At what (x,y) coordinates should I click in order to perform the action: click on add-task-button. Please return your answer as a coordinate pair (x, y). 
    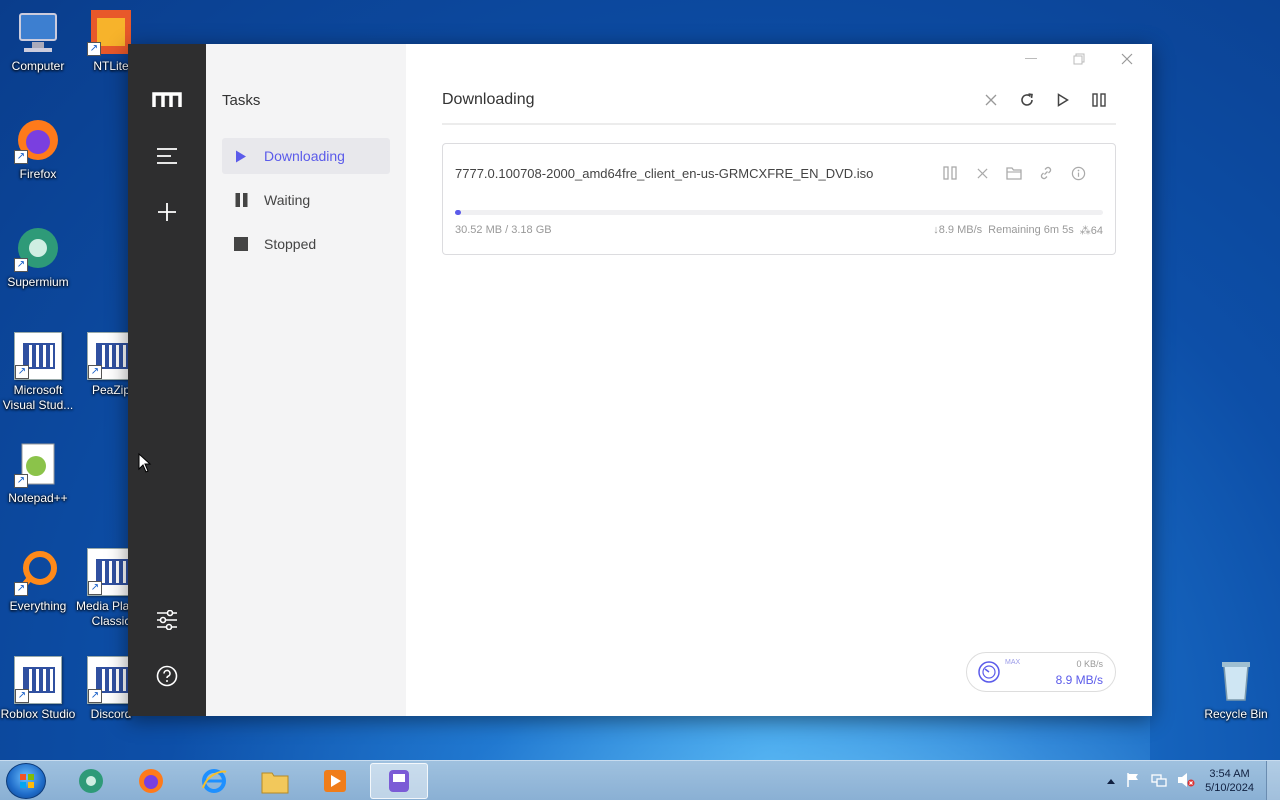
    Looking at the image, I should click on (167, 212).